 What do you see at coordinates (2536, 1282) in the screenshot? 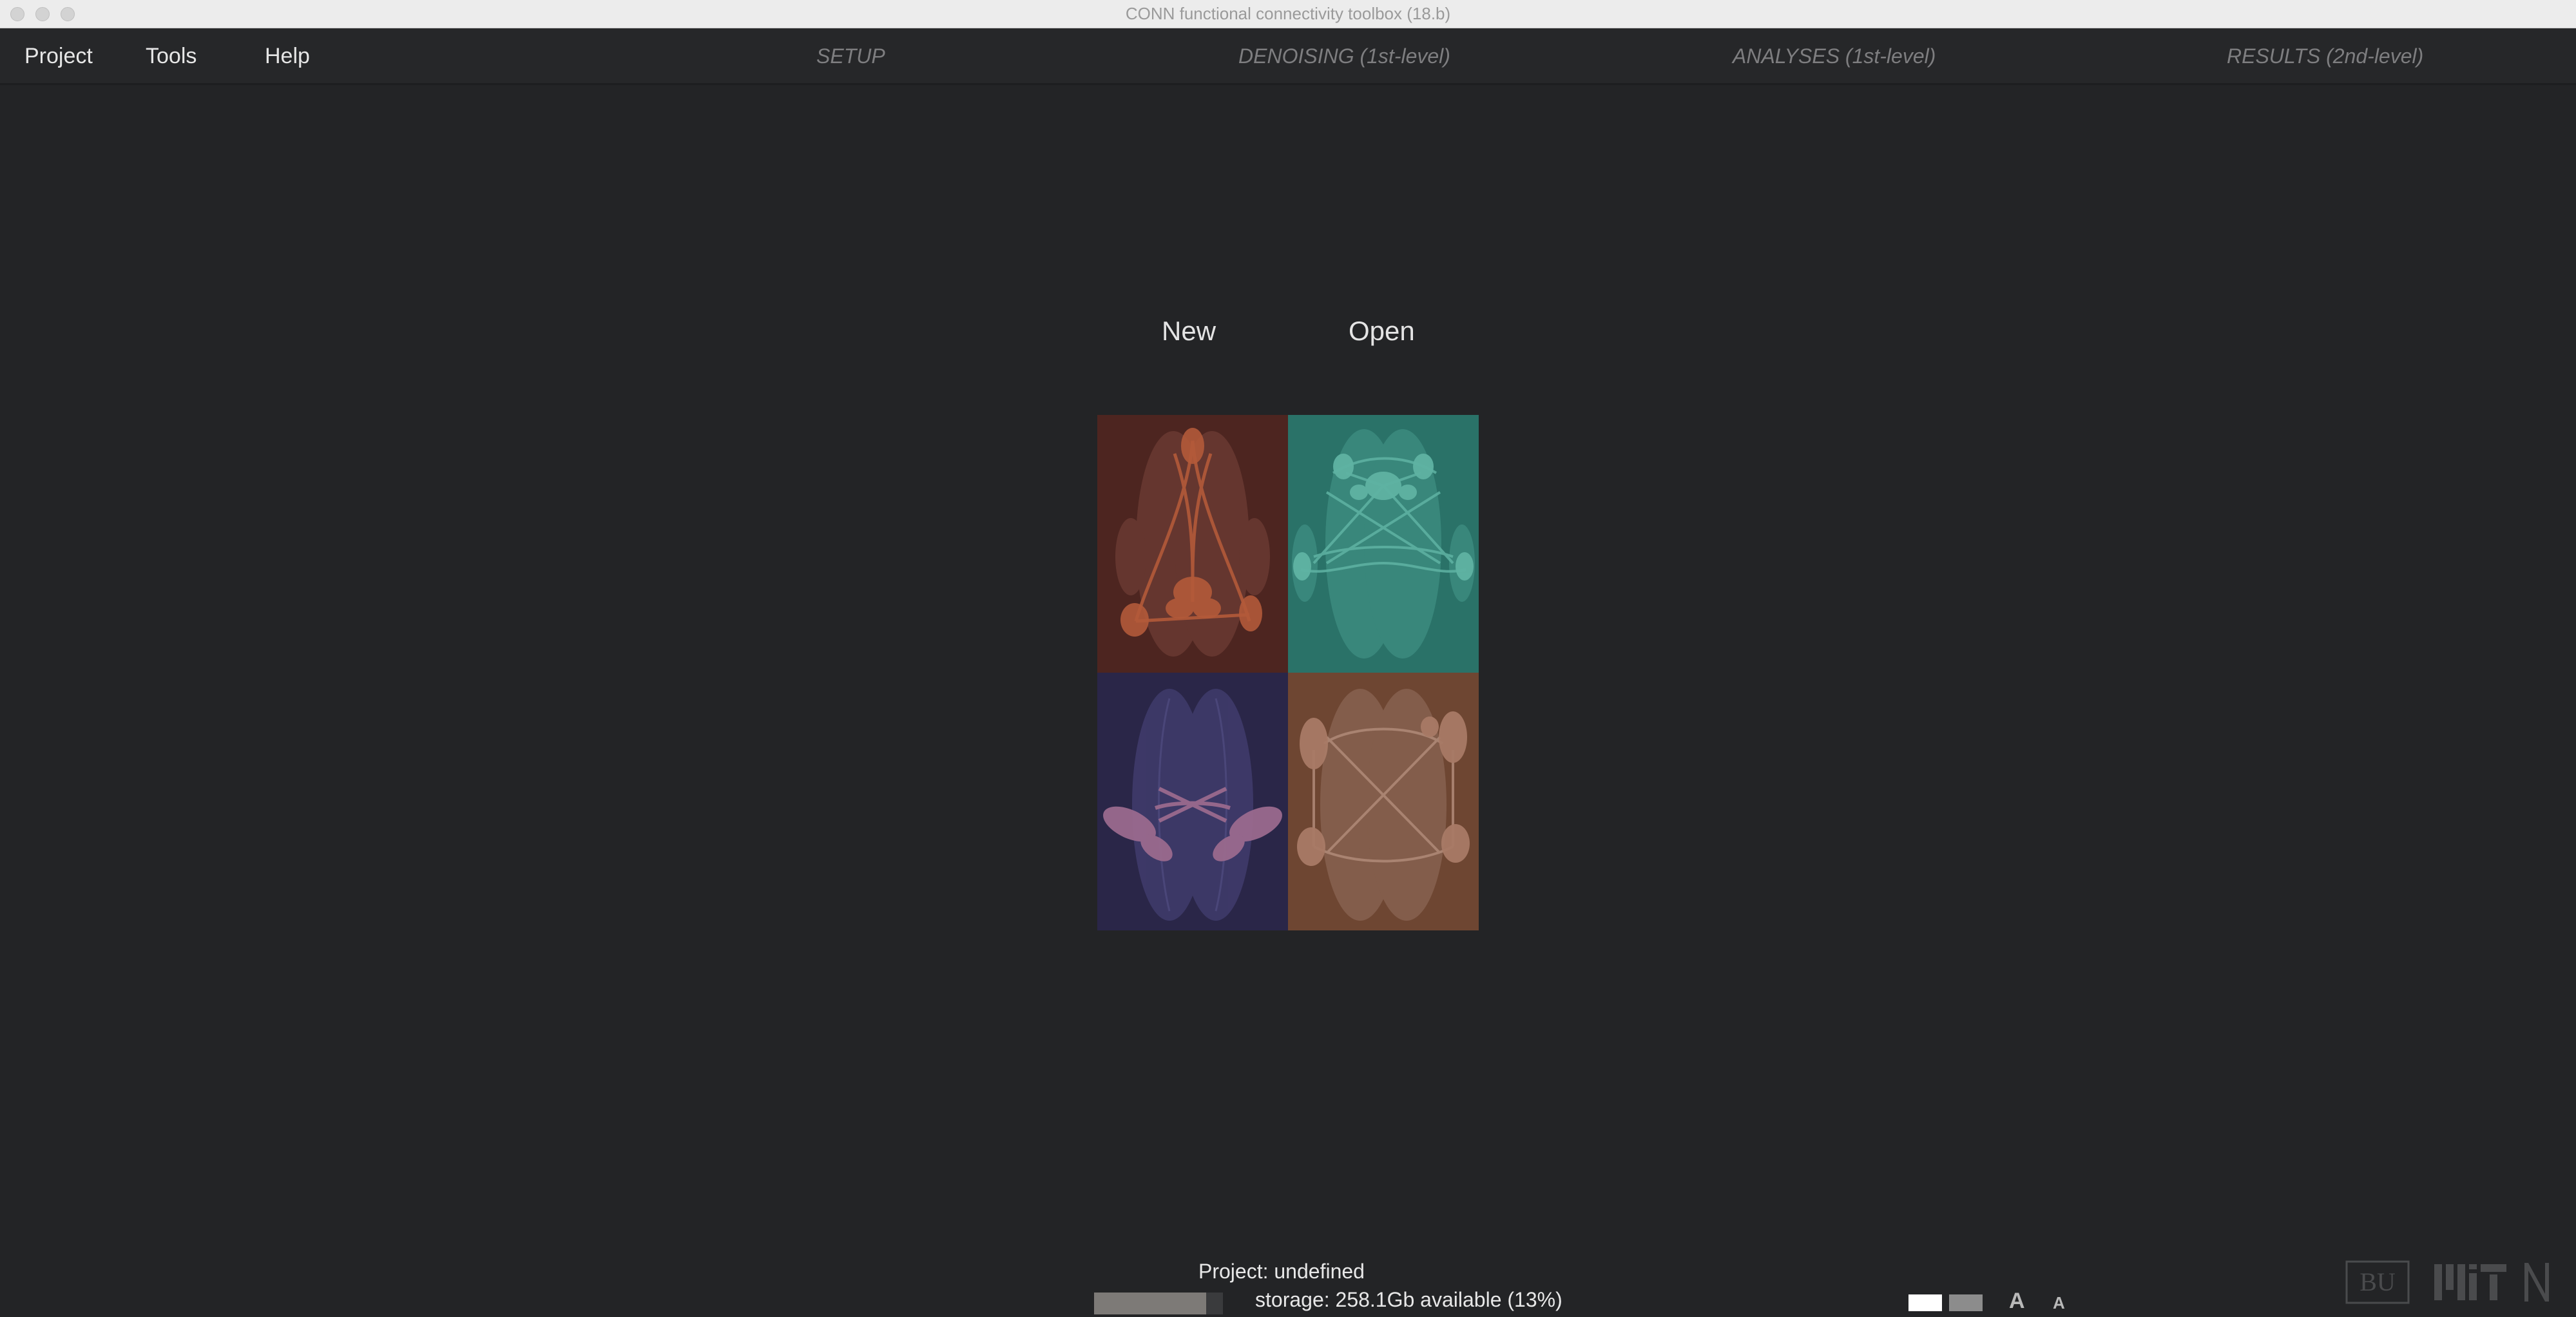
I see `n-logo` at bounding box center [2536, 1282].